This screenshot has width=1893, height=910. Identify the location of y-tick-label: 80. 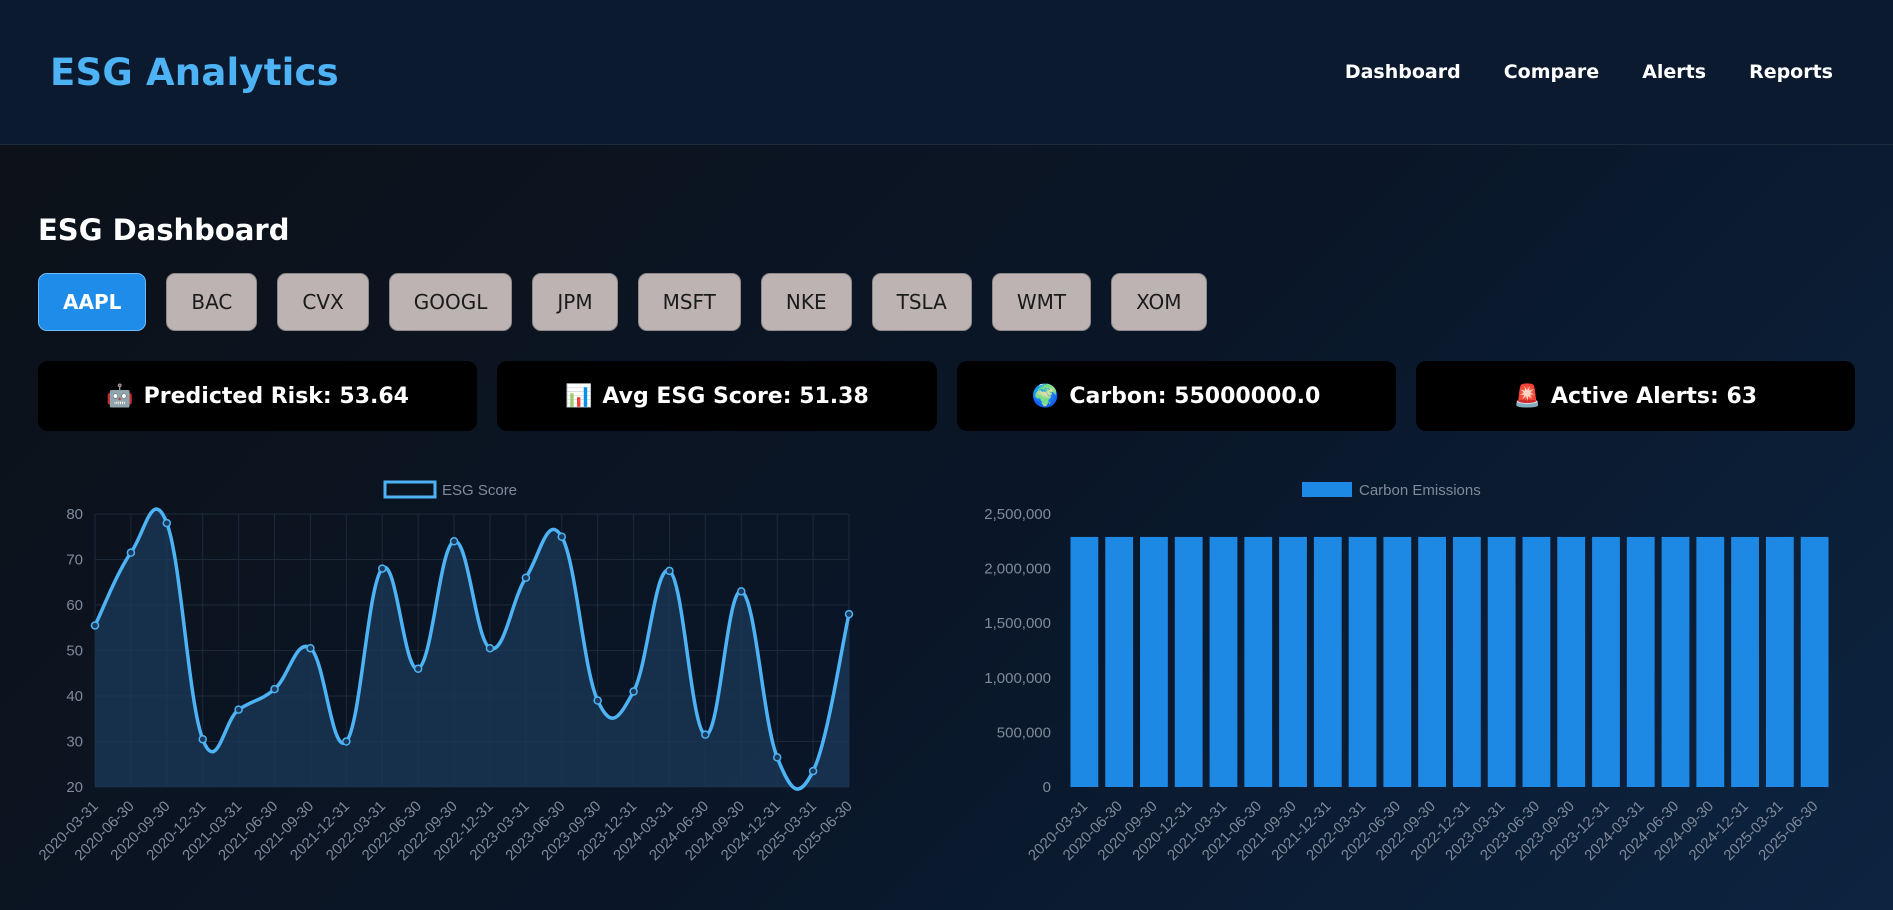
(74, 514).